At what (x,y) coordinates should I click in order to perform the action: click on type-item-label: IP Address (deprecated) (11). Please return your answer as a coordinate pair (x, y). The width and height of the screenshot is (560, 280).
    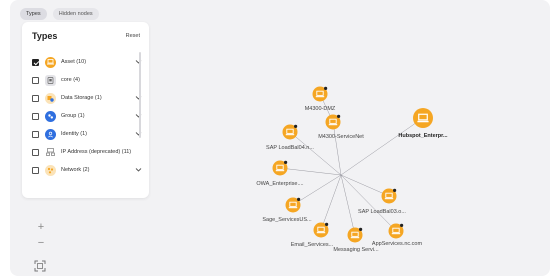
    Looking at the image, I should click on (96, 152).